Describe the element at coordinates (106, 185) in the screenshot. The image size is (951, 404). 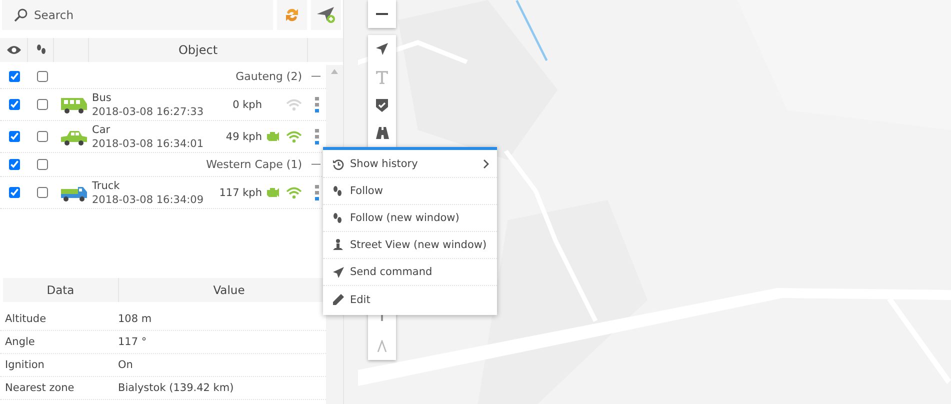
I see `object-name: Truck` at that location.